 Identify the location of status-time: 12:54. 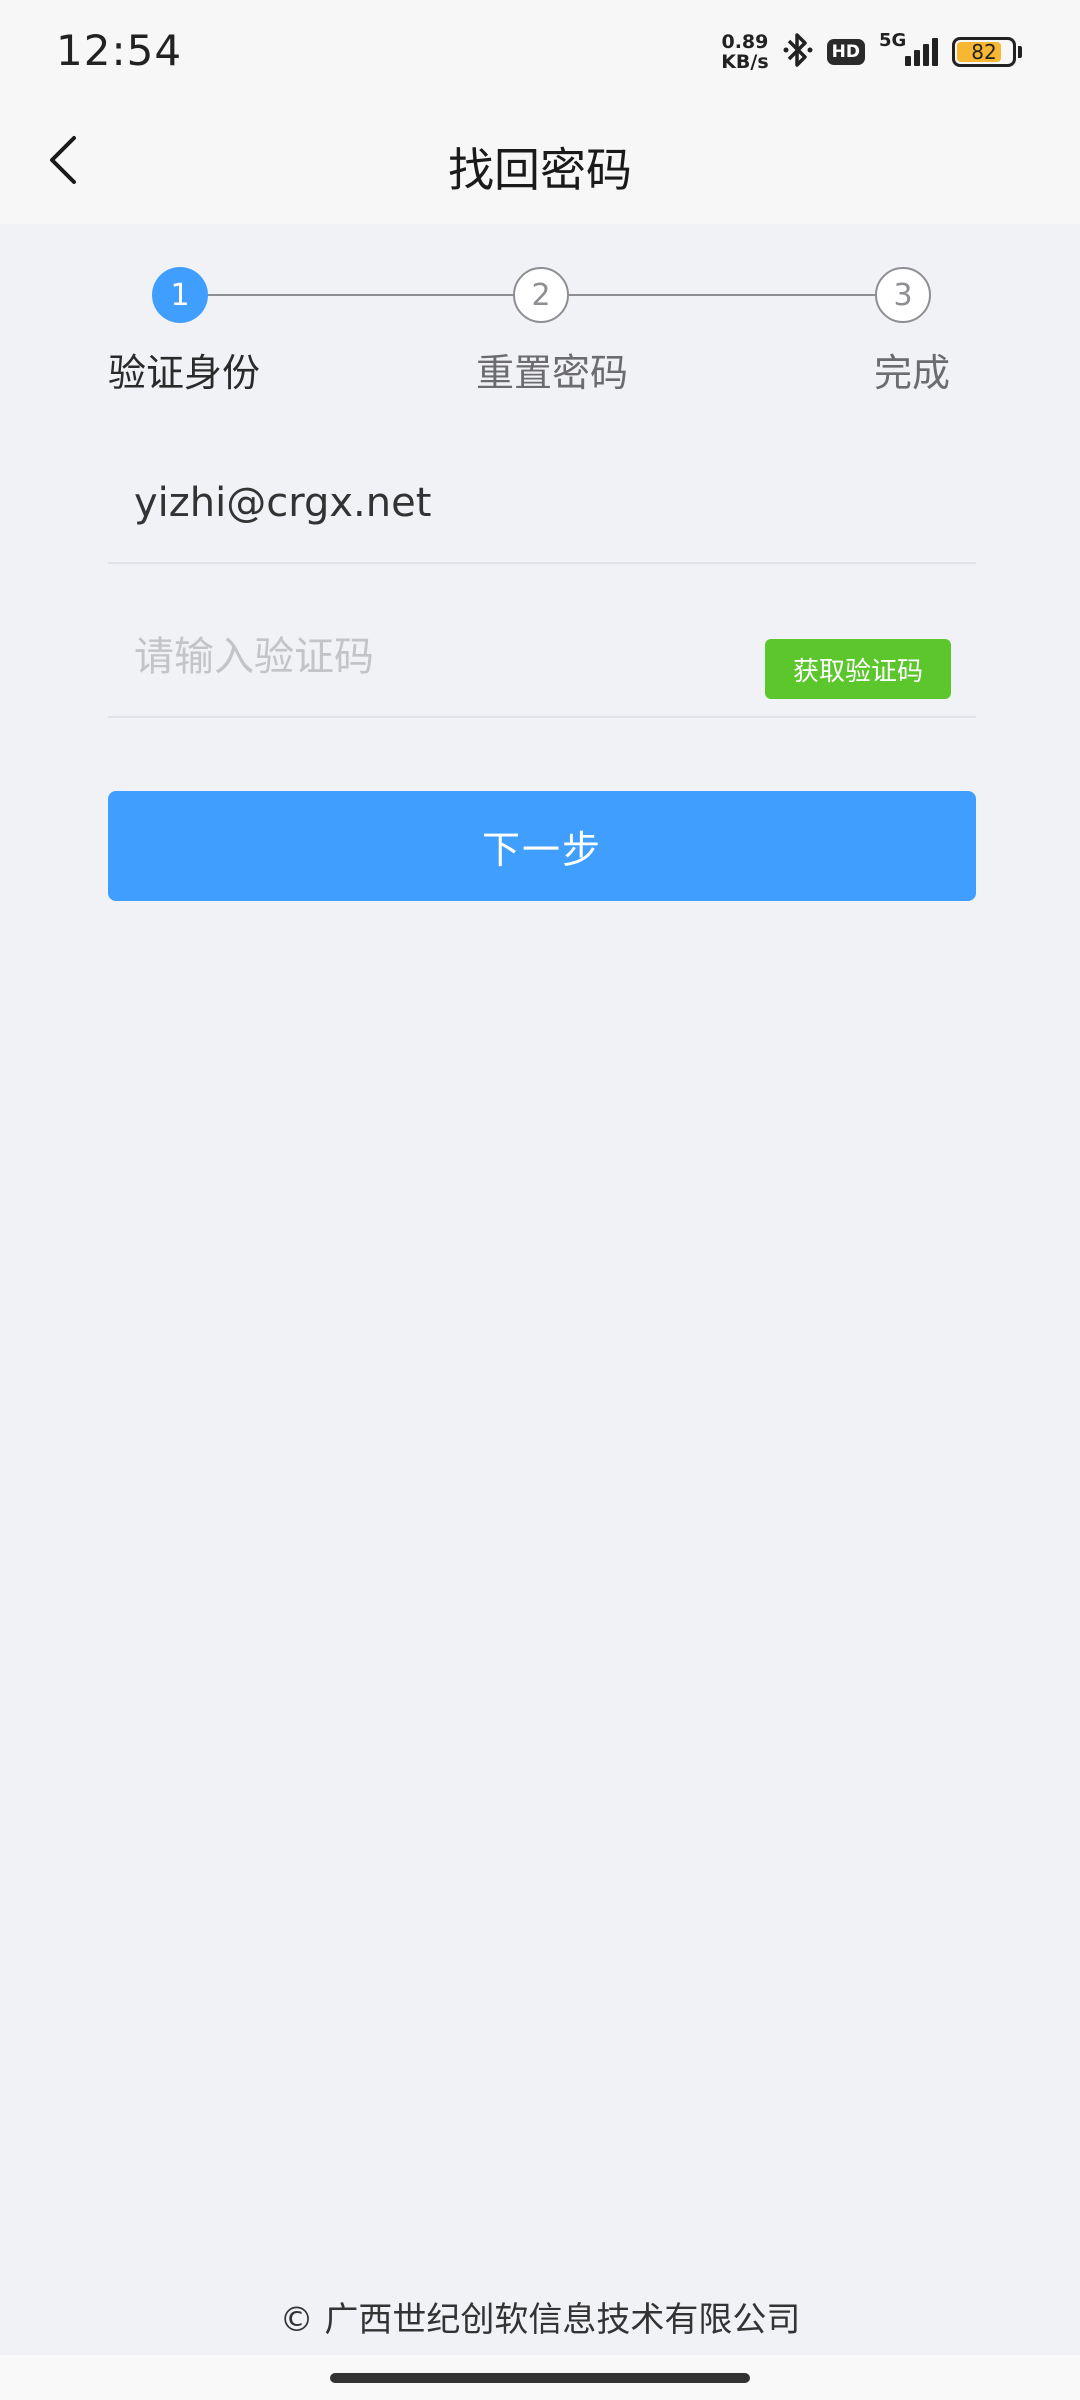
(119, 50).